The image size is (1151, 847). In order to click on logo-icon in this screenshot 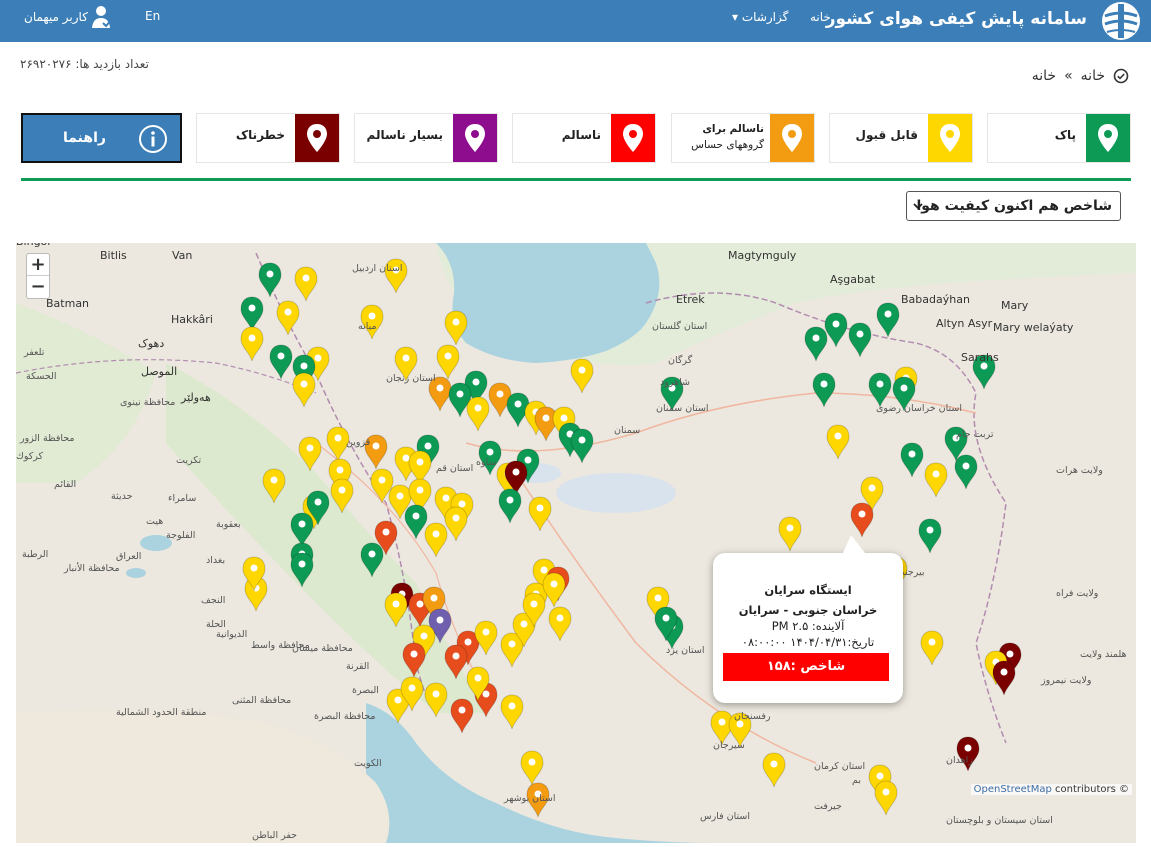, I will do `click(1121, 21)`.